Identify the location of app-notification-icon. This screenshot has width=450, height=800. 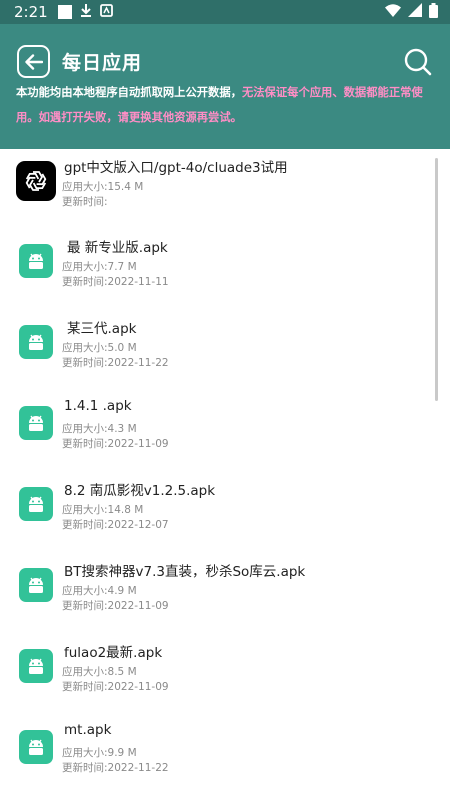
(106, 12).